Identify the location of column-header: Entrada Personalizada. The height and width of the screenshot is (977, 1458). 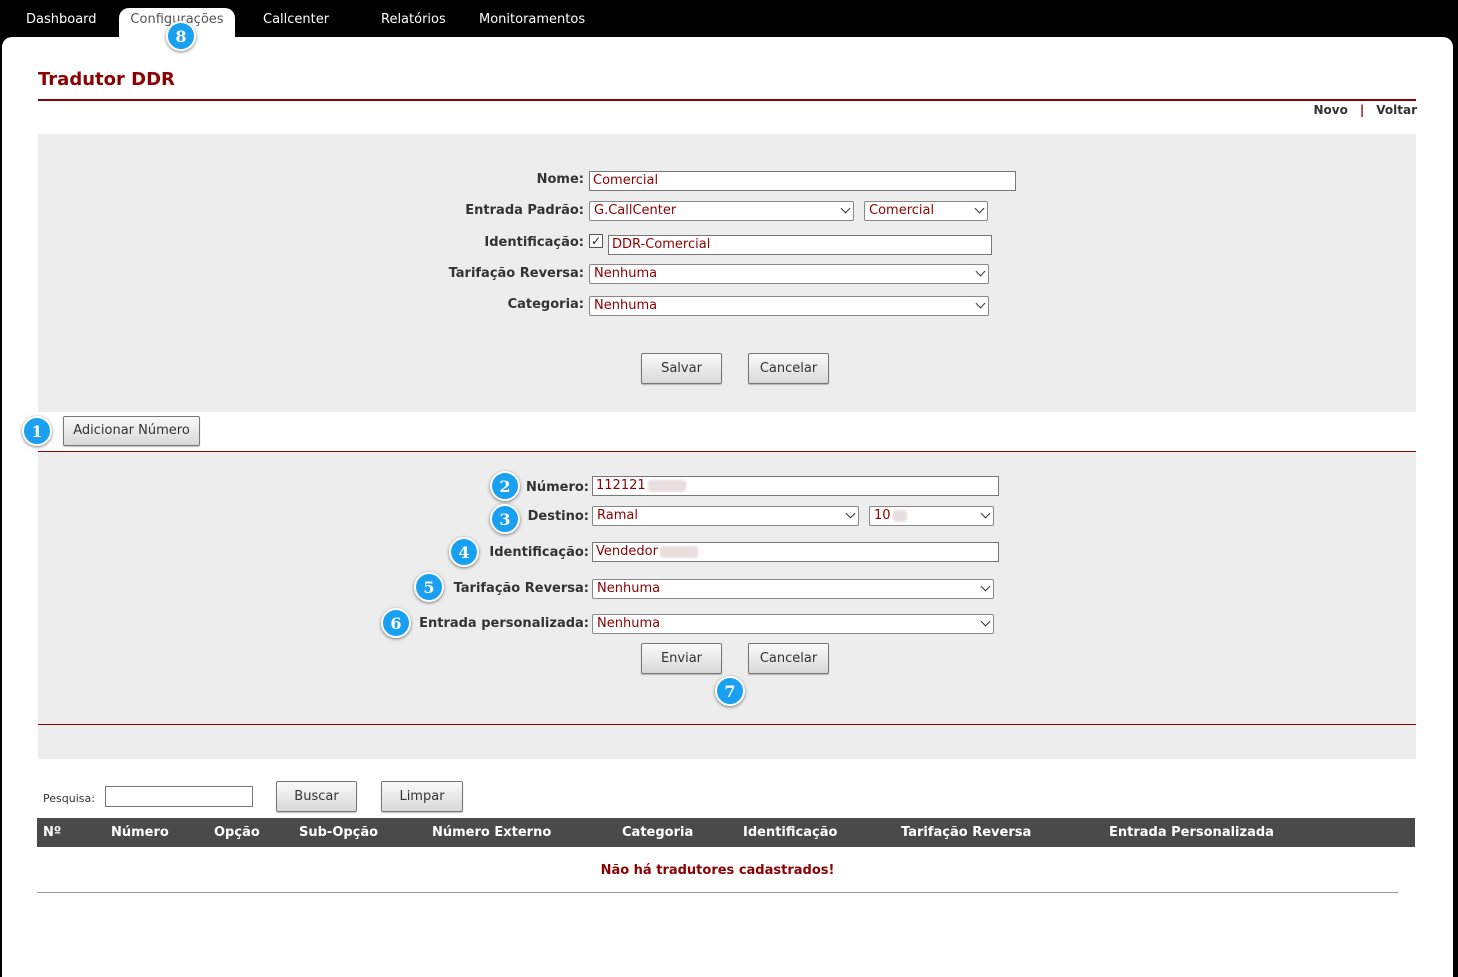
(1191, 832).